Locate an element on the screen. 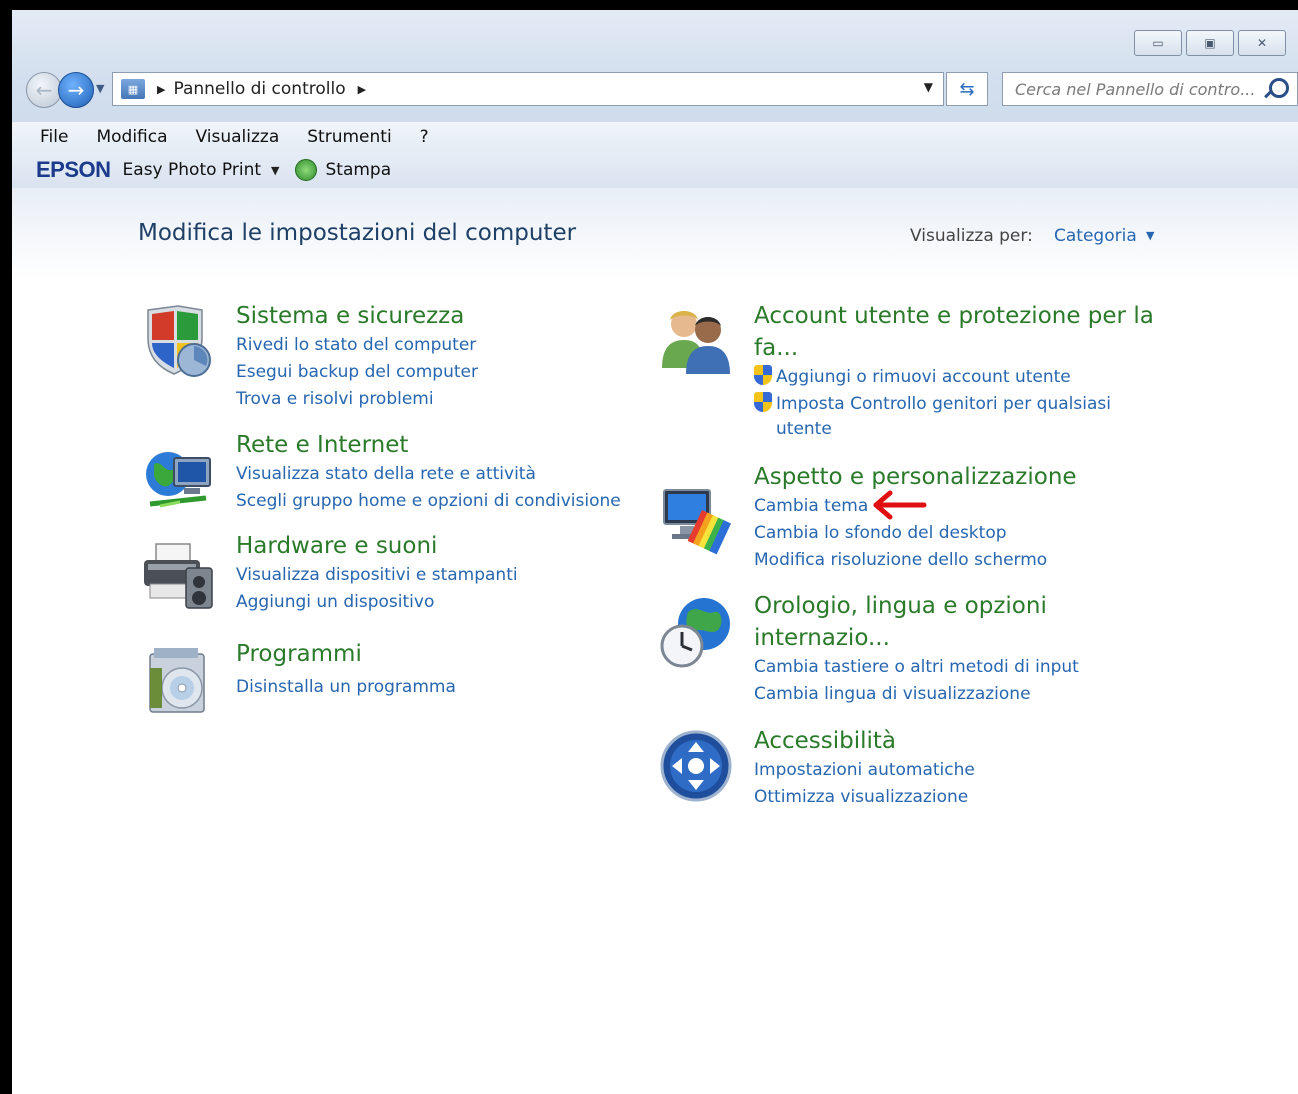 This screenshot has height=1094, width=1298. maximize-button: ▣ is located at coordinates (1210, 43).